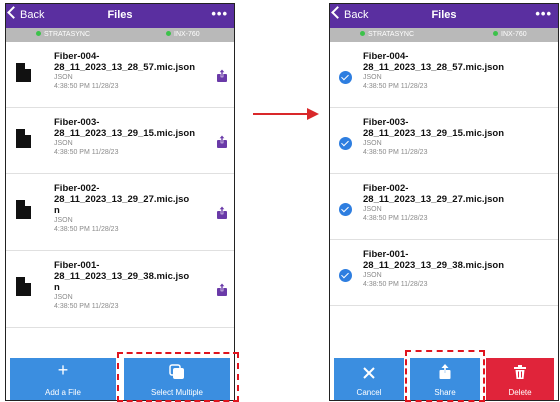 The width and height of the screenshot is (560, 402). Describe the element at coordinates (520, 392) in the screenshot. I see `delete-label: Delete` at that location.